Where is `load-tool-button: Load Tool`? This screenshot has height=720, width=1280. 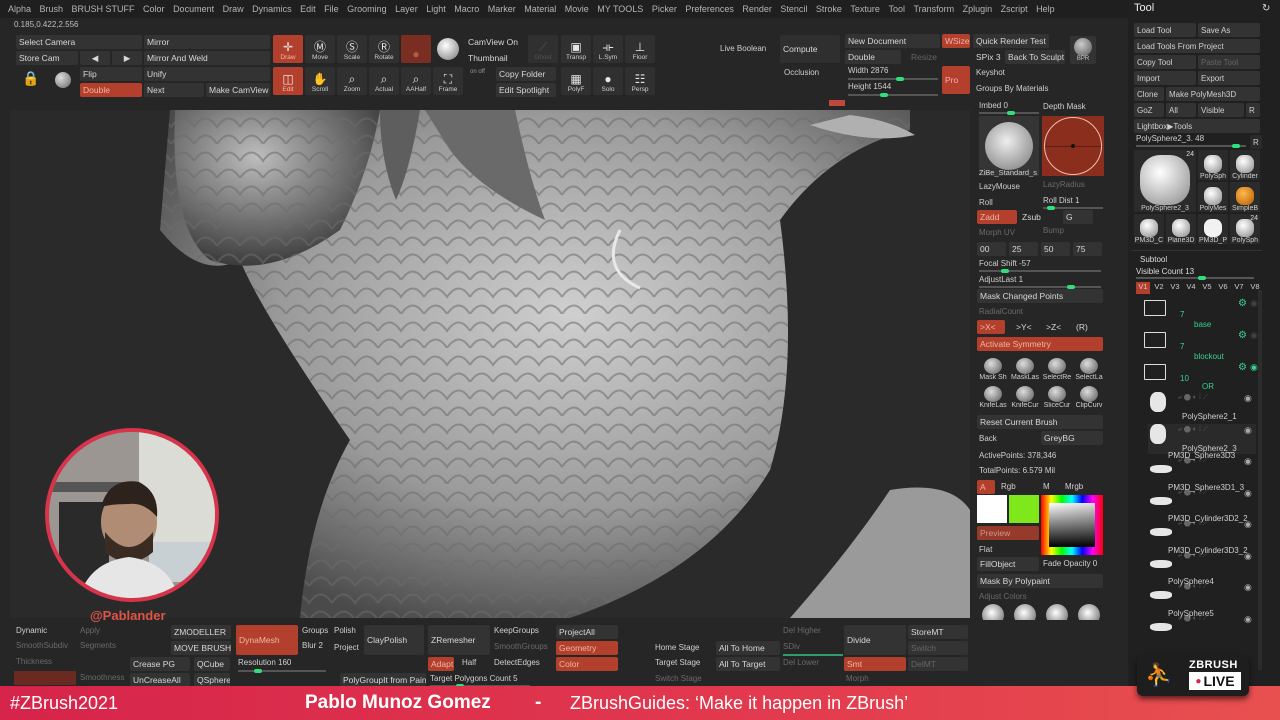 load-tool-button: Load Tool is located at coordinates (1165, 30).